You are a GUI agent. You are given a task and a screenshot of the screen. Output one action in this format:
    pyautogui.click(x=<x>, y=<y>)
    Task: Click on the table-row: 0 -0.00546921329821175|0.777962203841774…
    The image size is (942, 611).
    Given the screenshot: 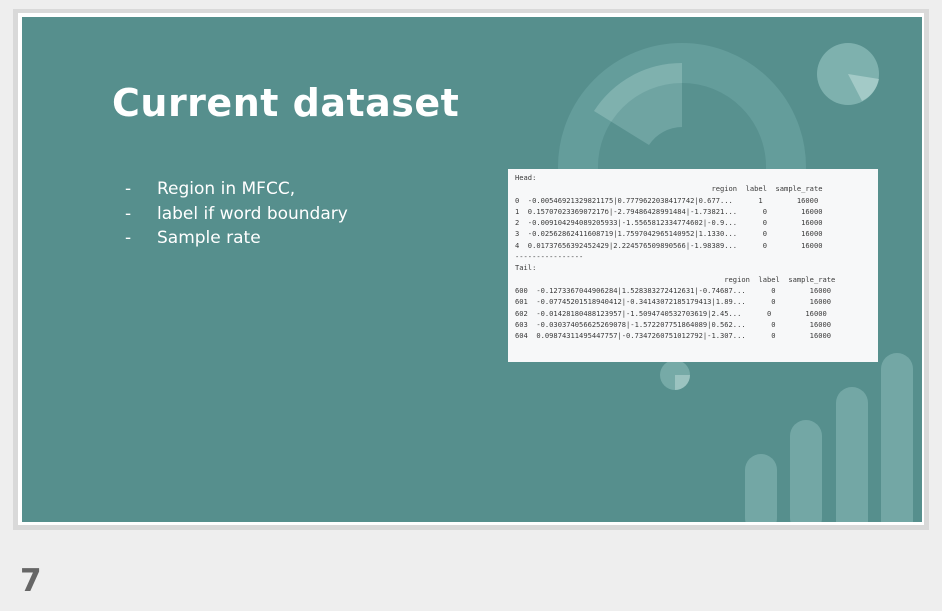 What is the action you would take?
    pyautogui.click(x=667, y=200)
    